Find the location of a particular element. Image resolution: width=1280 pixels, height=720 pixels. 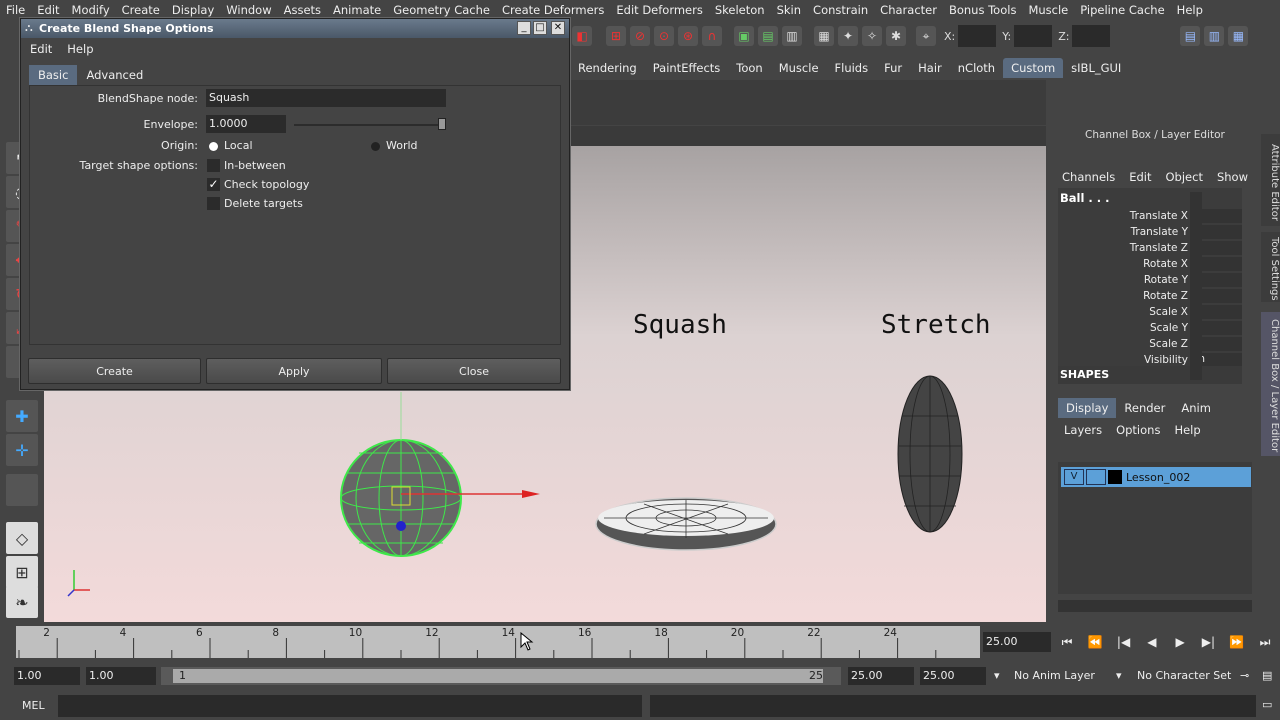

attribute-editor-toggle-icon: ▤ is located at coordinates (1190, 36).